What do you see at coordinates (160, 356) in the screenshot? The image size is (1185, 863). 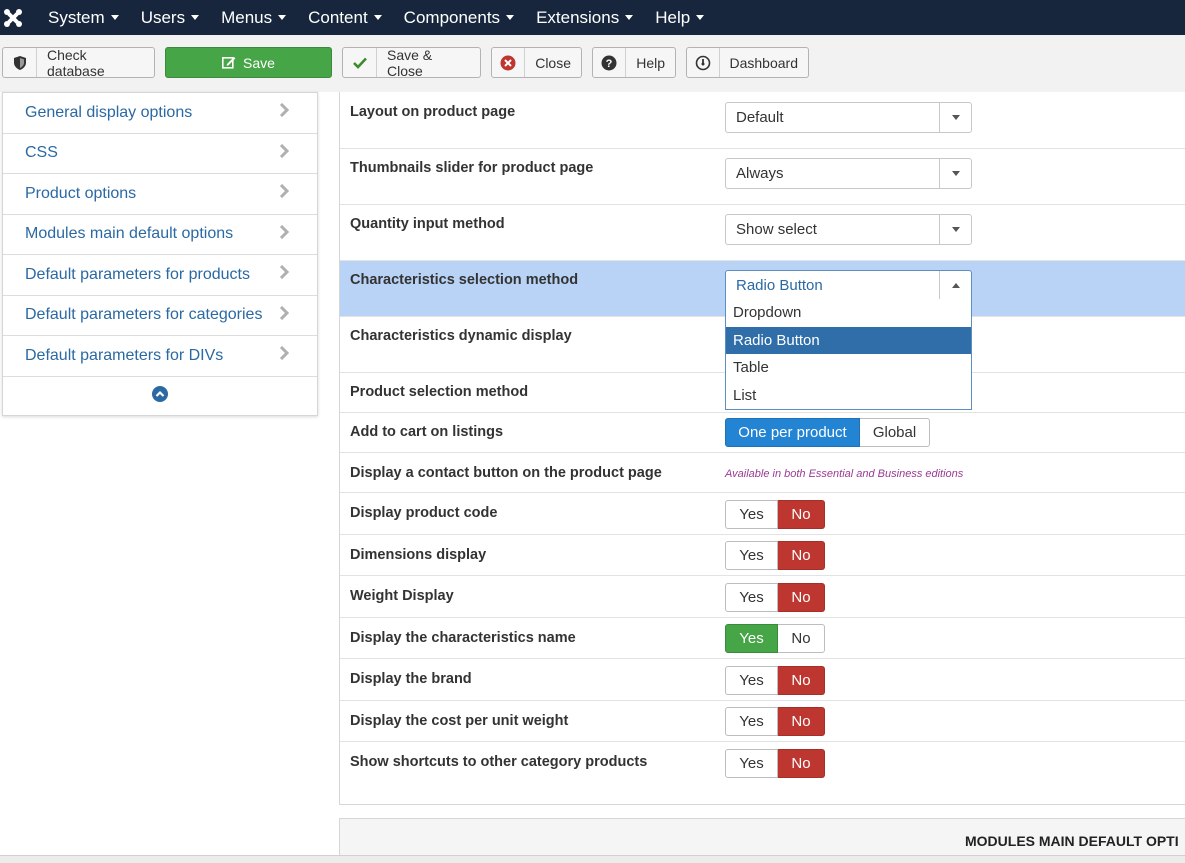 I see `sidebar-item-default-divs: Default parameters for DIVs` at bounding box center [160, 356].